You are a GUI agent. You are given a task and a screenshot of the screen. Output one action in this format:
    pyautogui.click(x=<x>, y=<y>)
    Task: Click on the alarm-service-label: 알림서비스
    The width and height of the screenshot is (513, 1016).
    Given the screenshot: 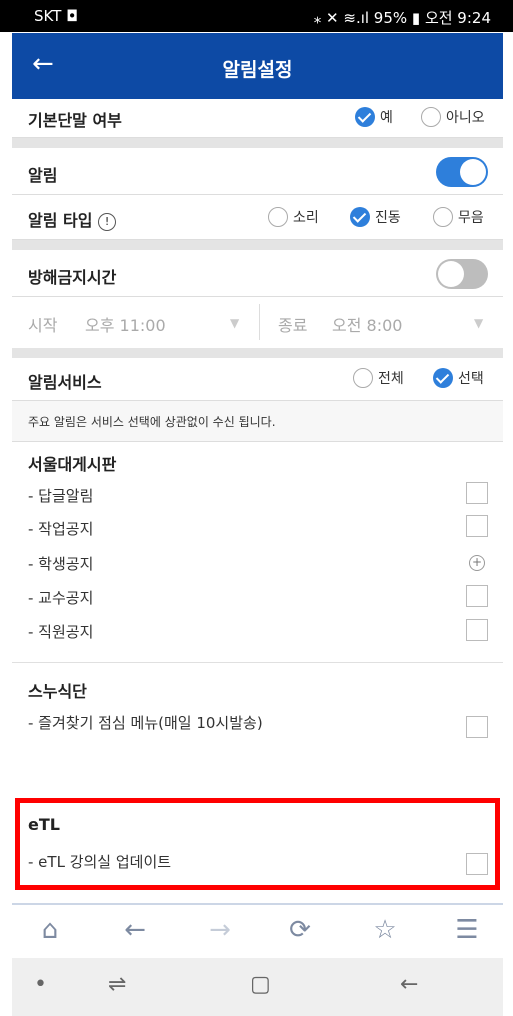 What is the action you would take?
    pyautogui.click(x=65, y=382)
    